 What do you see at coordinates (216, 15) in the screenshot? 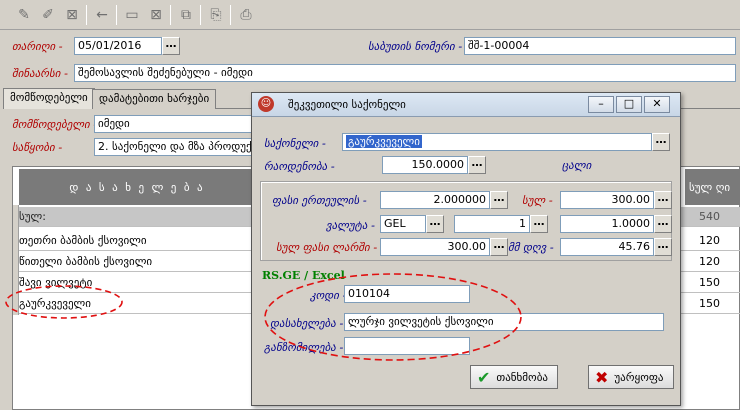
I see `import-icon: ⎘` at bounding box center [216, 15].